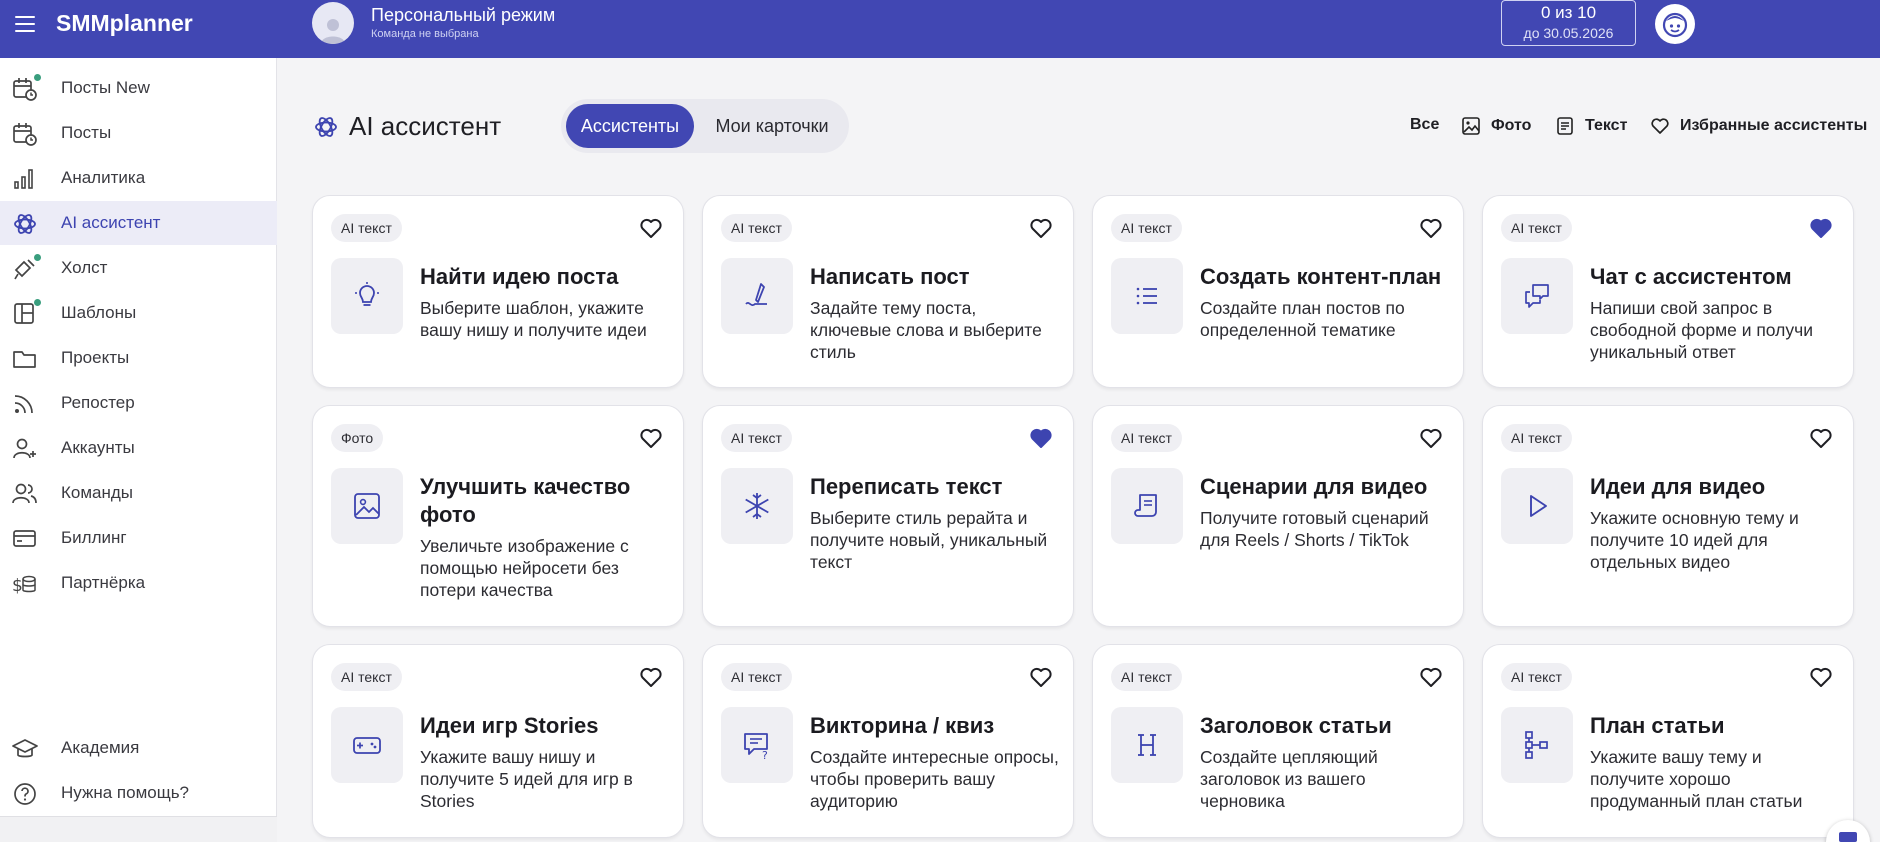  I want to click on sidebar-item-label: Холст, so click(84, 267).